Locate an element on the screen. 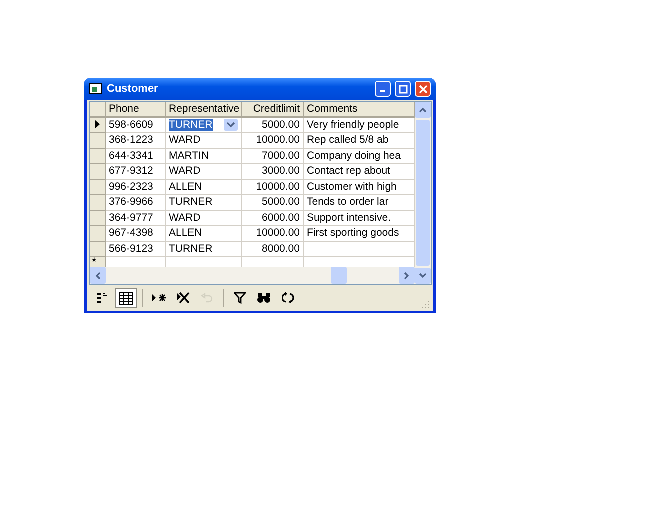 Image resolution: width=669 pixels, height=505 pixels. delete-row-icon is located at coordinates (183, 298).